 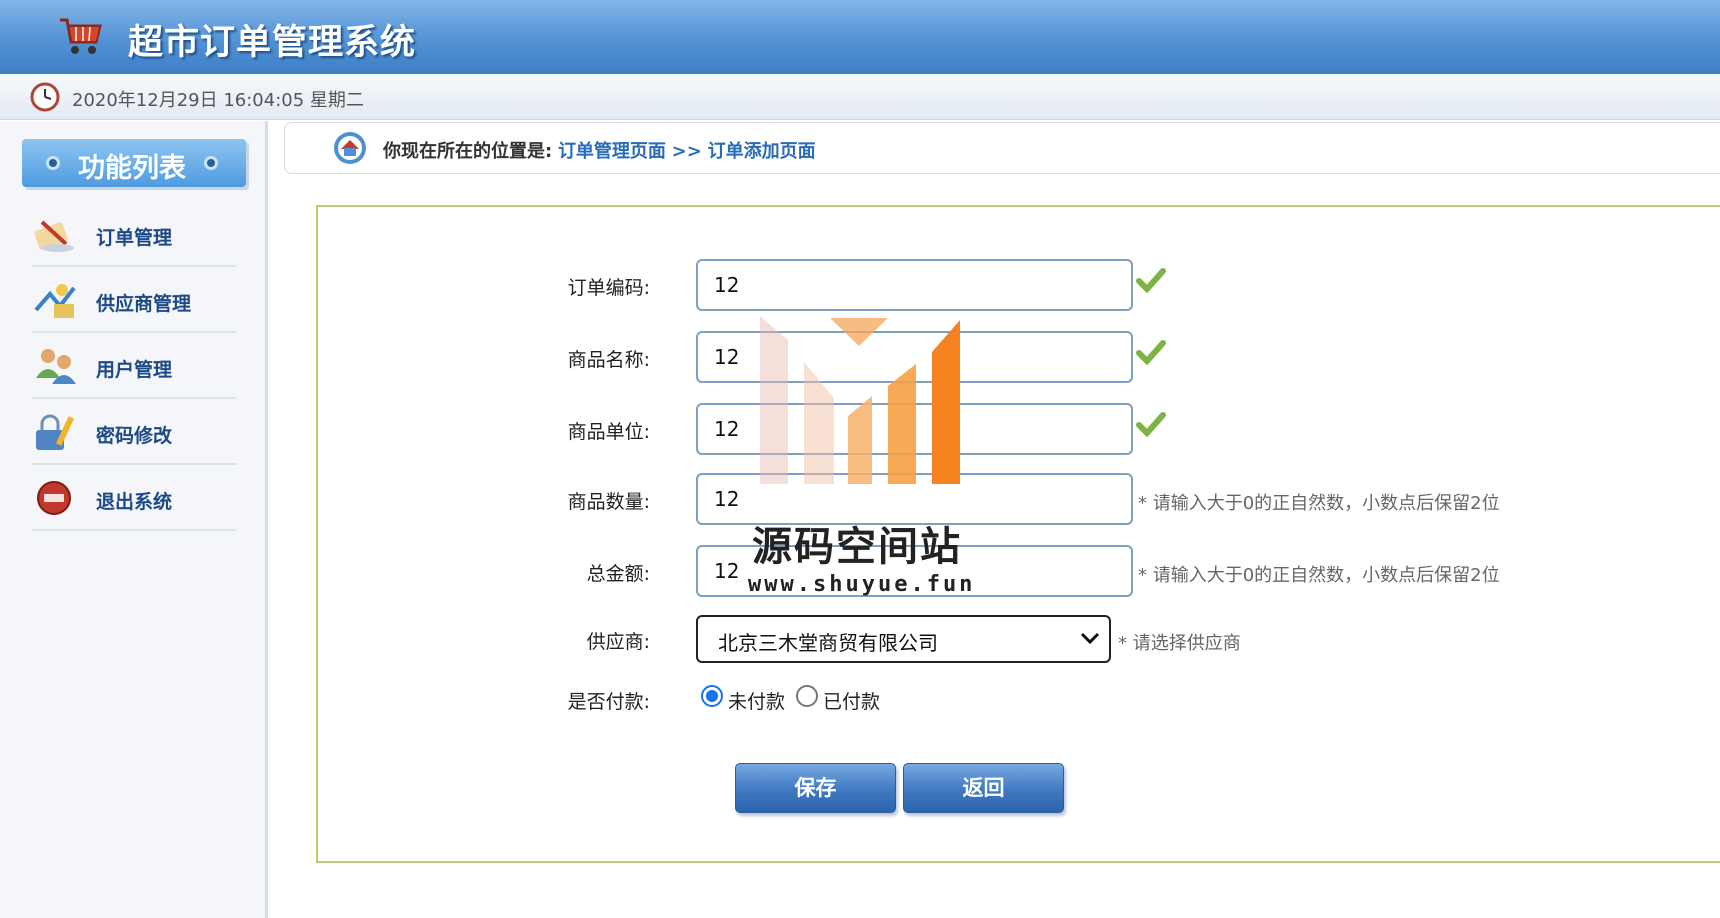 I want to click on breadcrumb-text: 你现在所在的位置是: 订单管理页面 >> 订单添加页面, so click(x=599, y=150).